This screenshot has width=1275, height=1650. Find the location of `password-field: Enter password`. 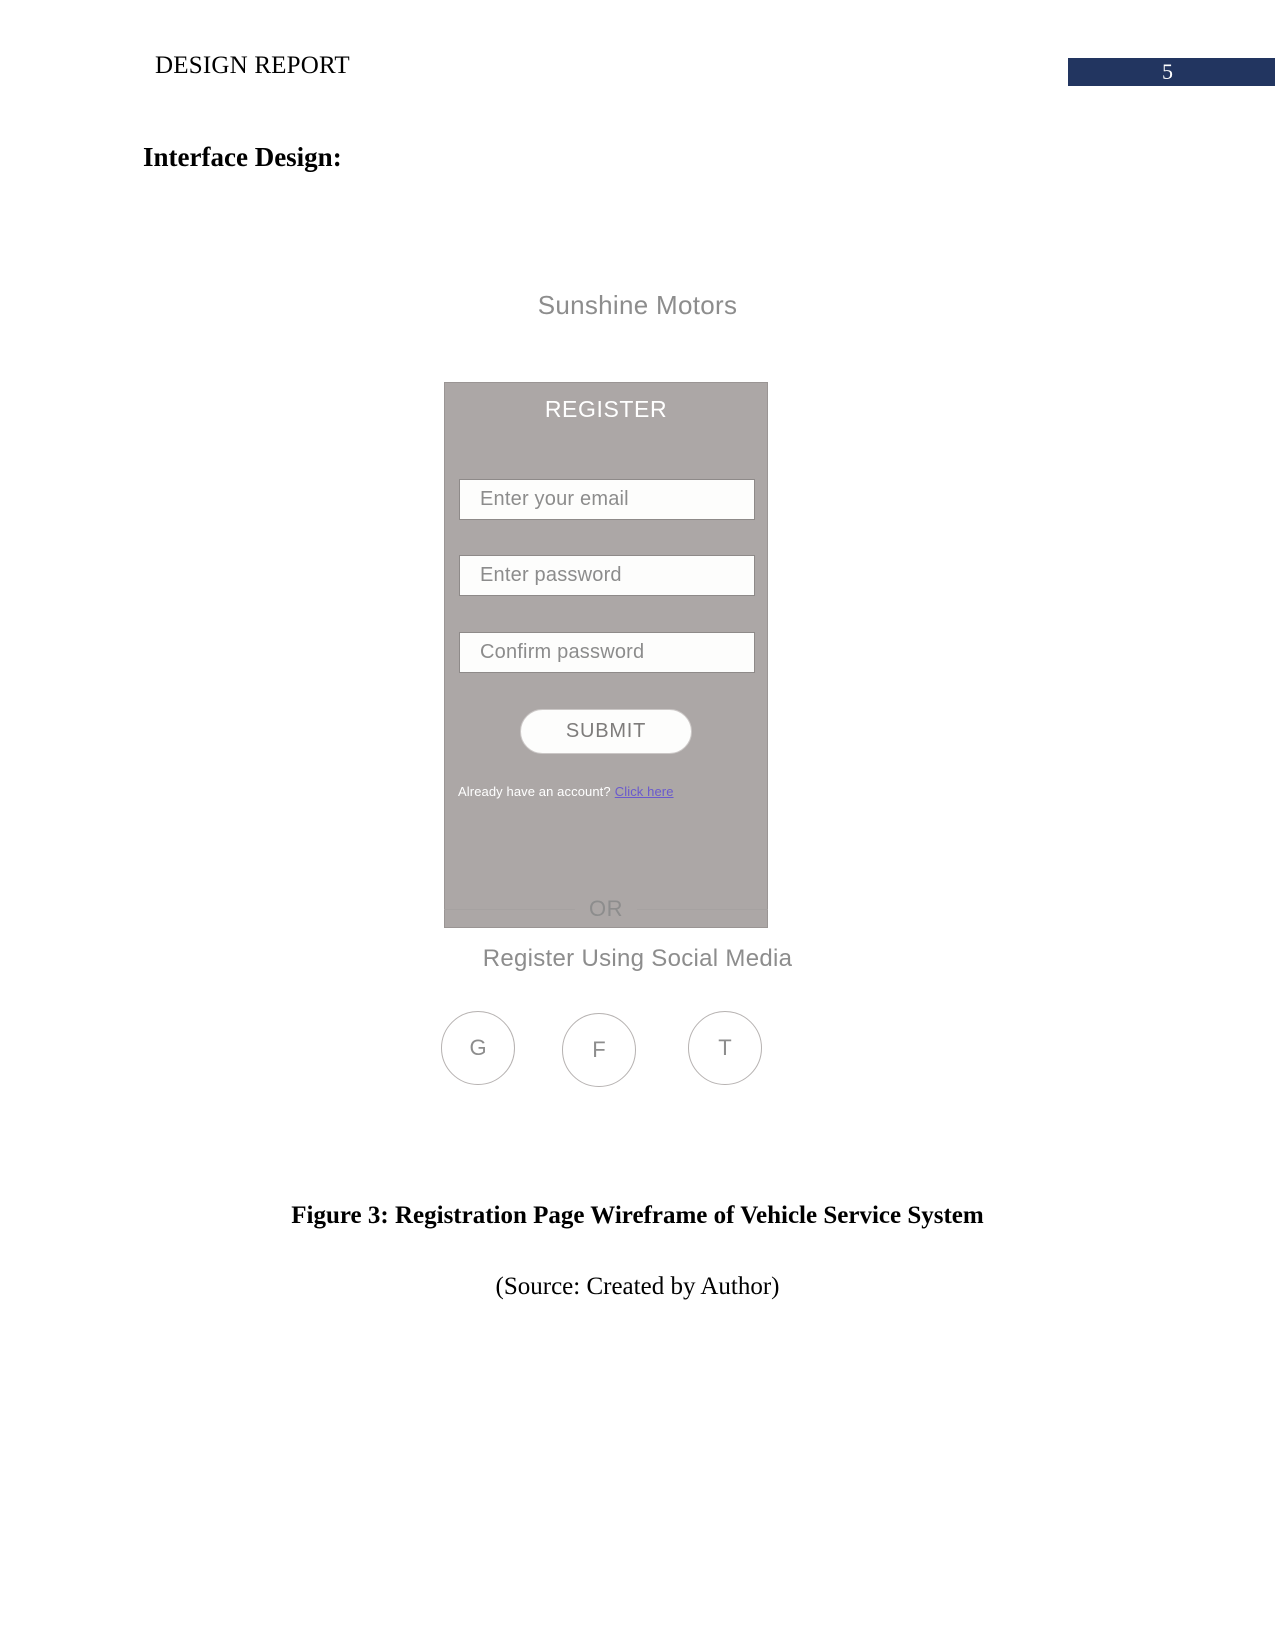

password-field: Enter password is located at coordinates (607, 575).